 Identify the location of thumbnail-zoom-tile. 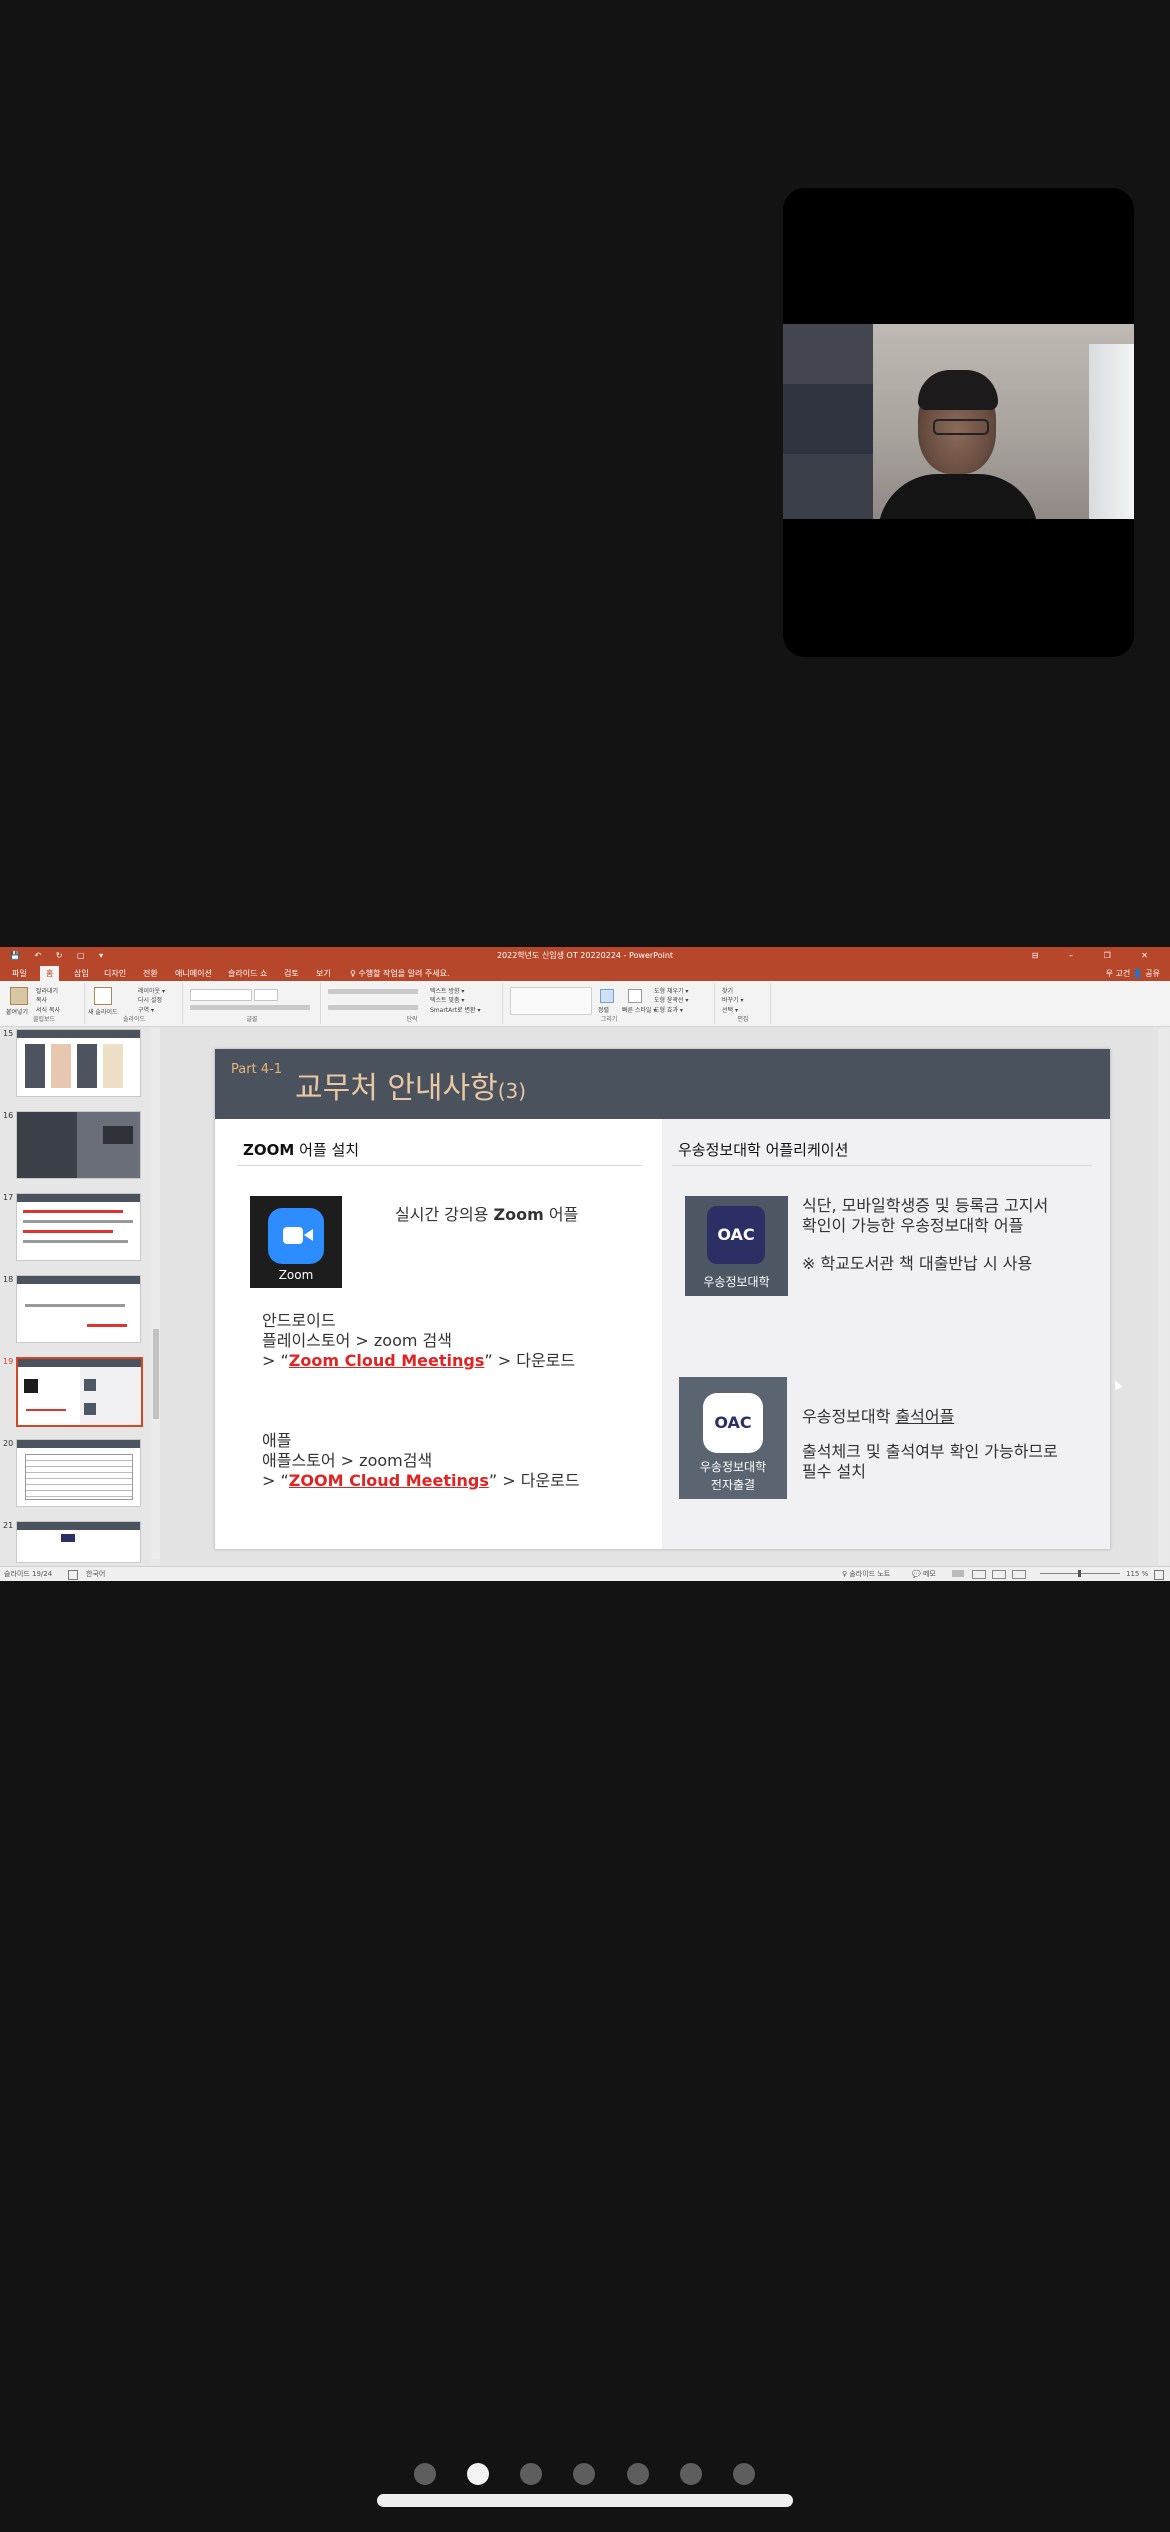
(31, 1386).